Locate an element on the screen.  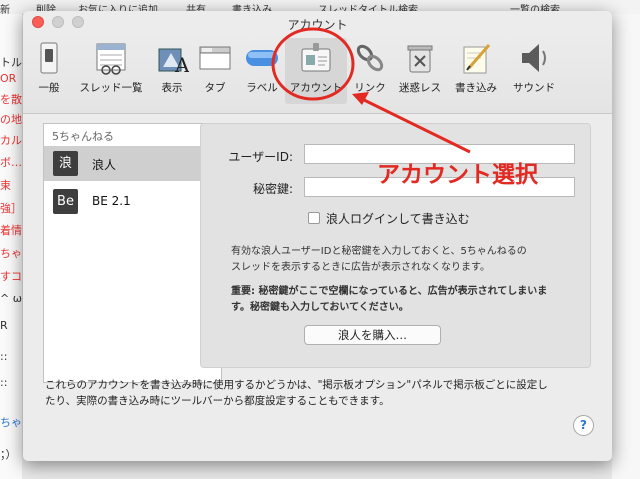
user-id-label: ユーザーID: is located at coordinates (260, 157).